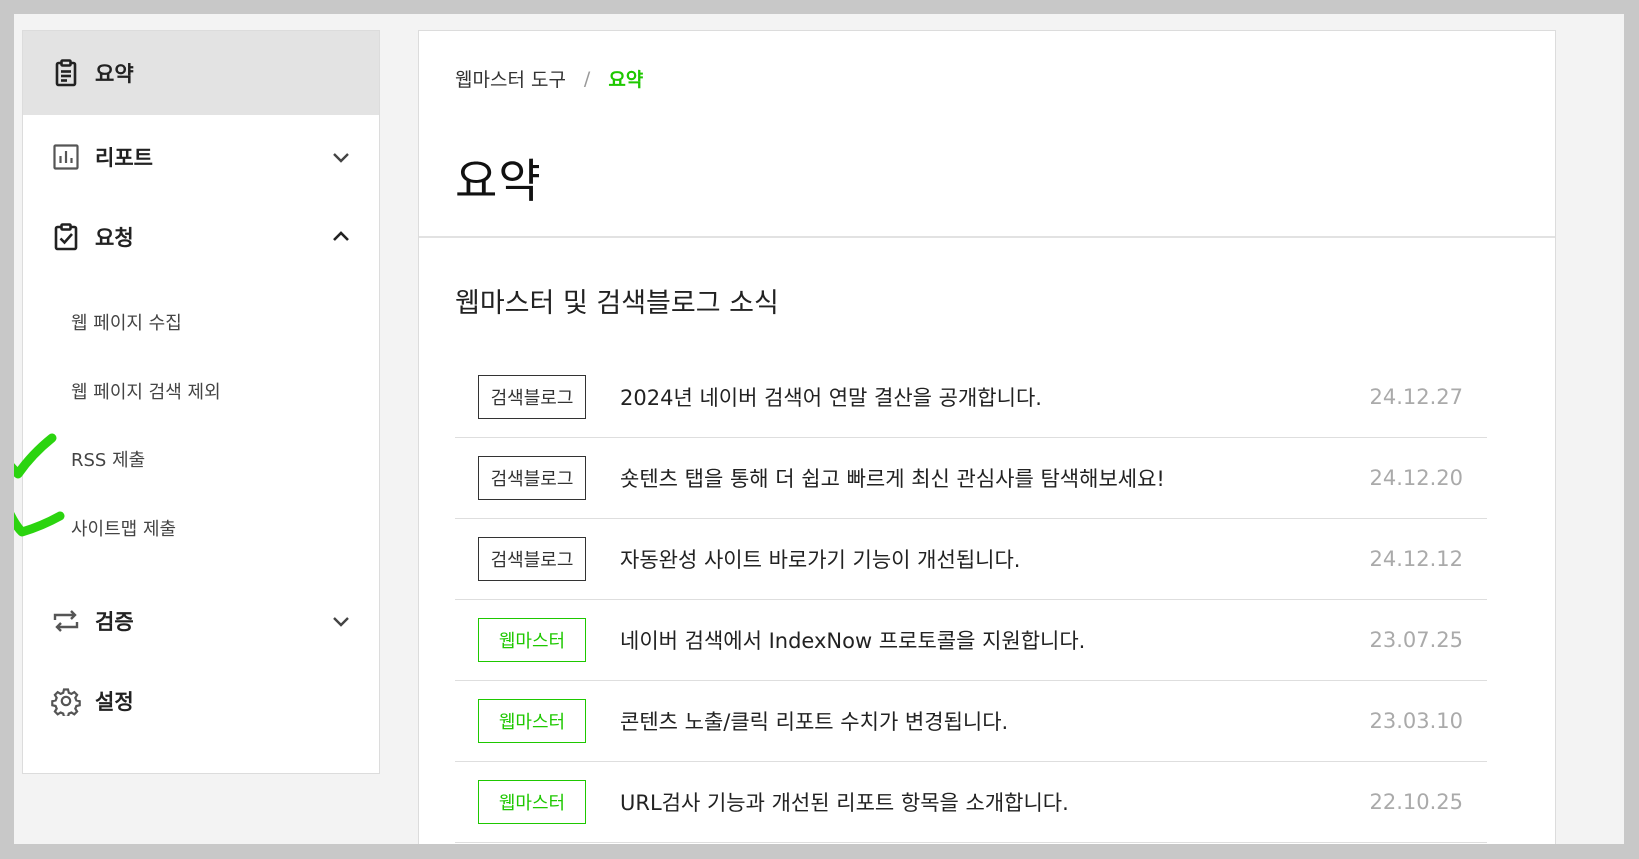 The width and height of the screenshot is (1639, 859). Describe the element at coordinates (66, 621) in the screenshot. I see `repeat-icon` at that location.